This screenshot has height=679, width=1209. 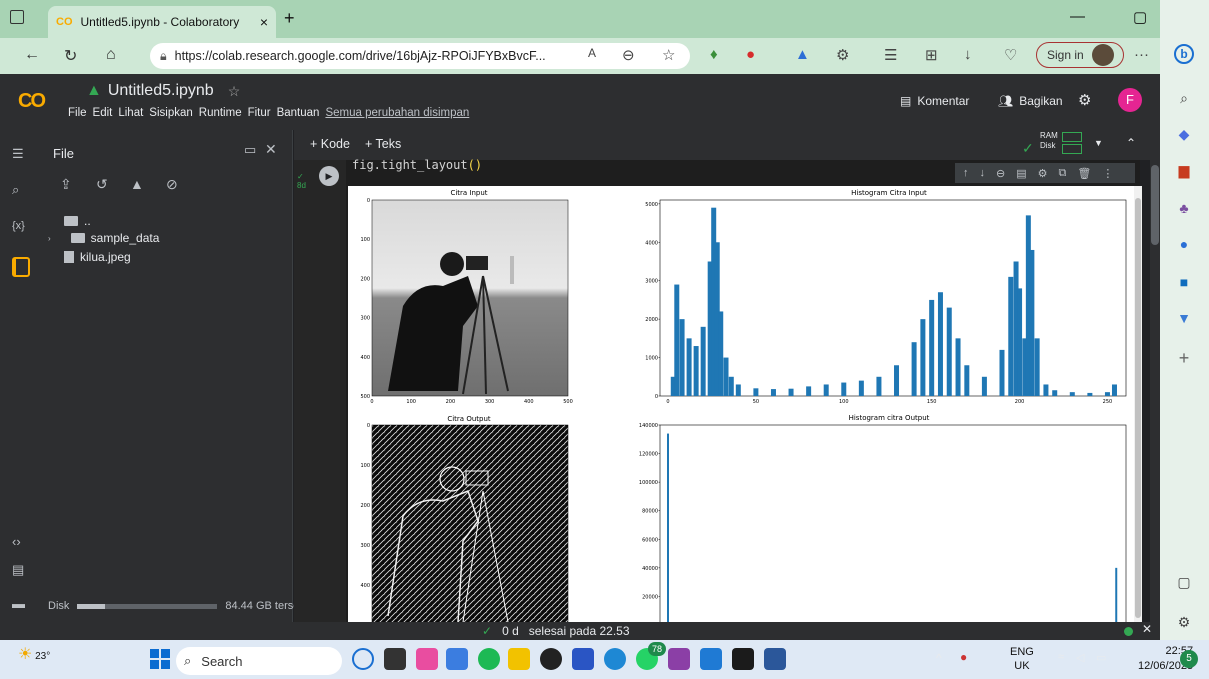 What do you see at coordinates (1189, 659) in the screenshot?
I see `notification-badge: 5` at bounding box center [1189, 659].